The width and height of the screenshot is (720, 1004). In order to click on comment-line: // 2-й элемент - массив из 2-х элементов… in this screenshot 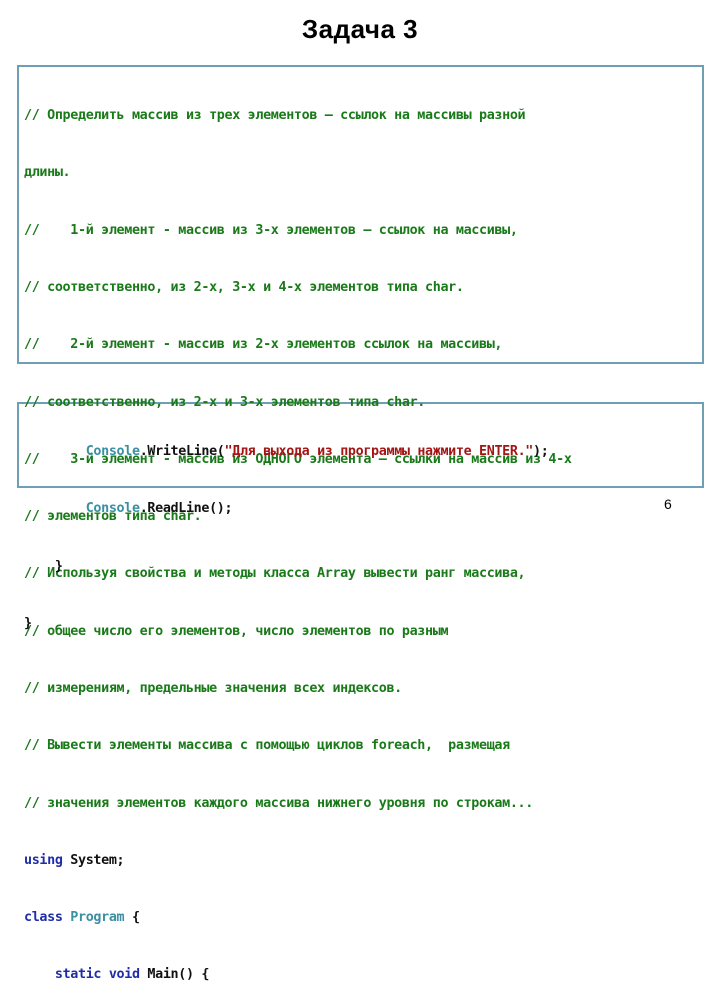, I will do `click(263, 345)`.